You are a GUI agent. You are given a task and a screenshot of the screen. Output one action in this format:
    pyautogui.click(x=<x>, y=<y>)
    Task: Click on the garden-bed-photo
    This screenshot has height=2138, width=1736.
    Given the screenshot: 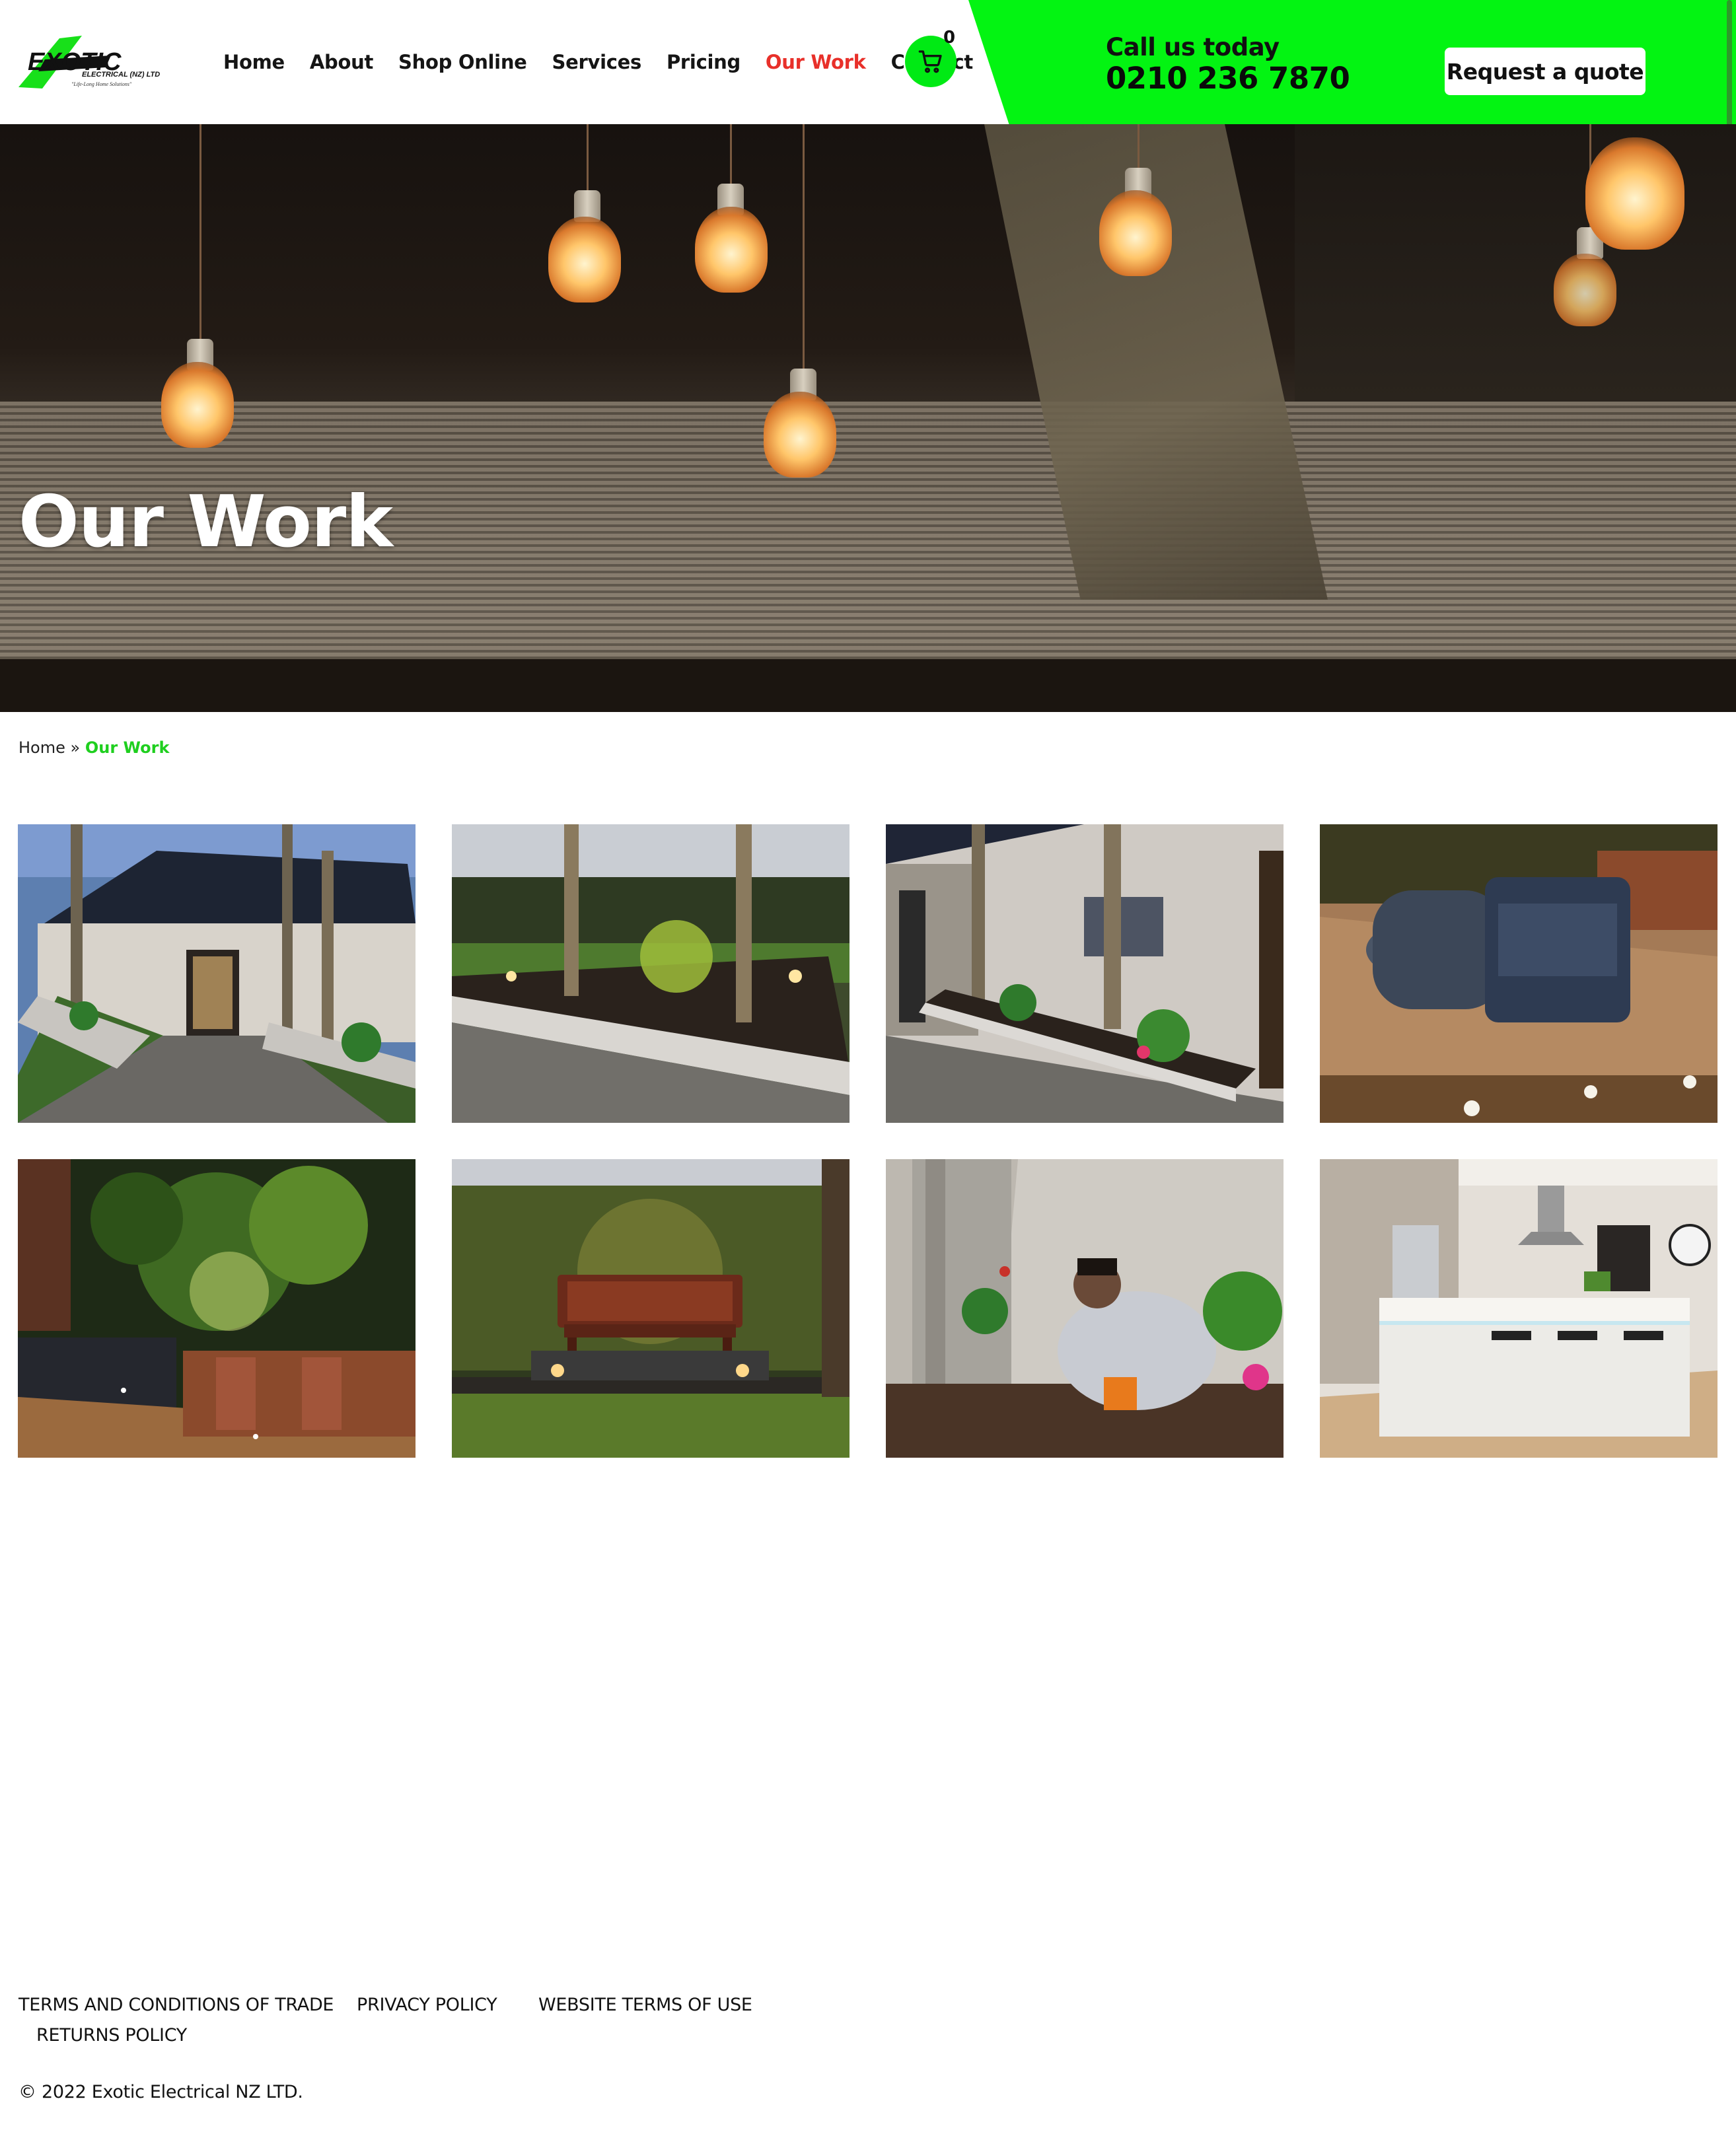 What is the action you would take?
    pyautogui.click(x=651, y=973)
    